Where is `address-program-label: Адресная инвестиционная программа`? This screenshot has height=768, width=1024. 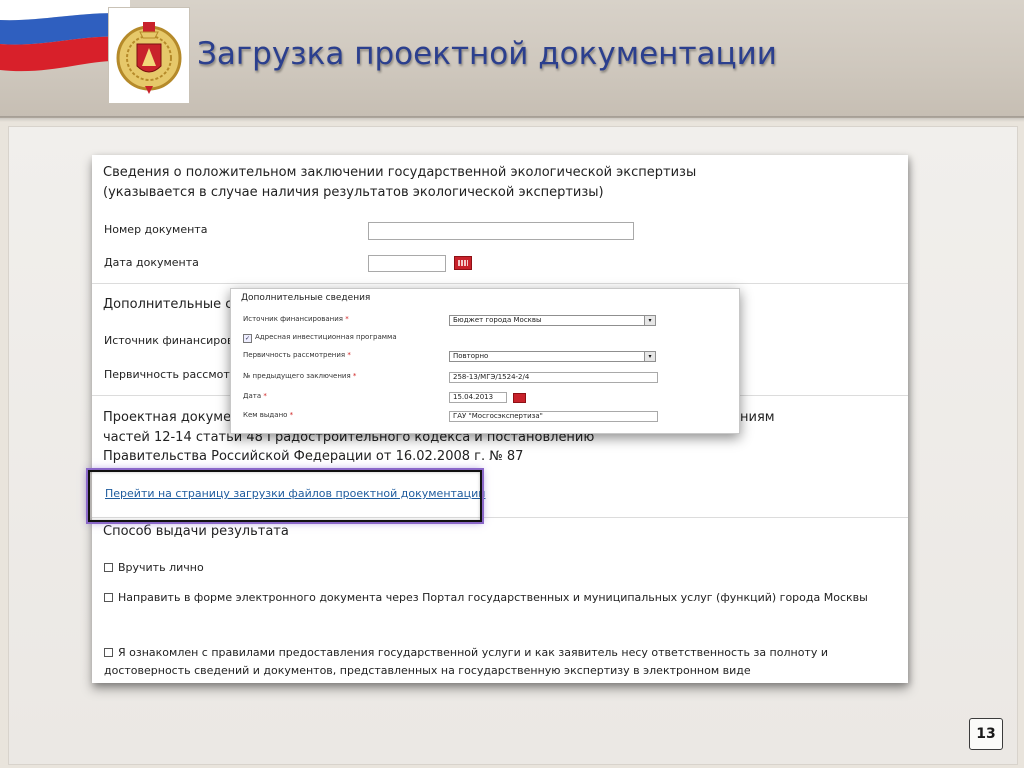 address-program-label: Адресная инвестиционная программа is located at coordinates (326, 337).